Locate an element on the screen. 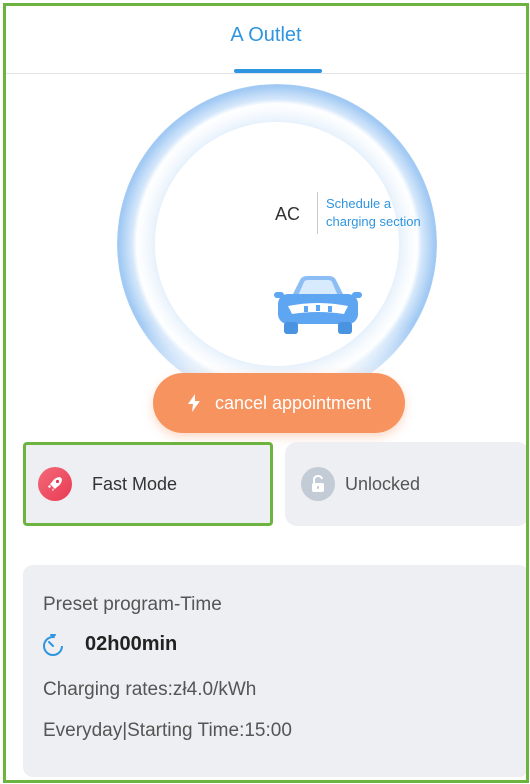  preset-title: Preset program-Time is located at coordinates (132, 604).